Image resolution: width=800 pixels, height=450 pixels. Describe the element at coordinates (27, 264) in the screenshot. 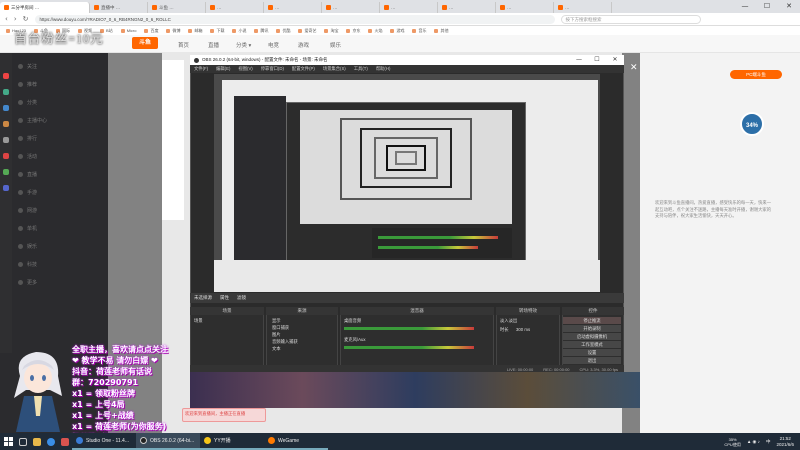

I see `sidebar-item: 科技` at that location.